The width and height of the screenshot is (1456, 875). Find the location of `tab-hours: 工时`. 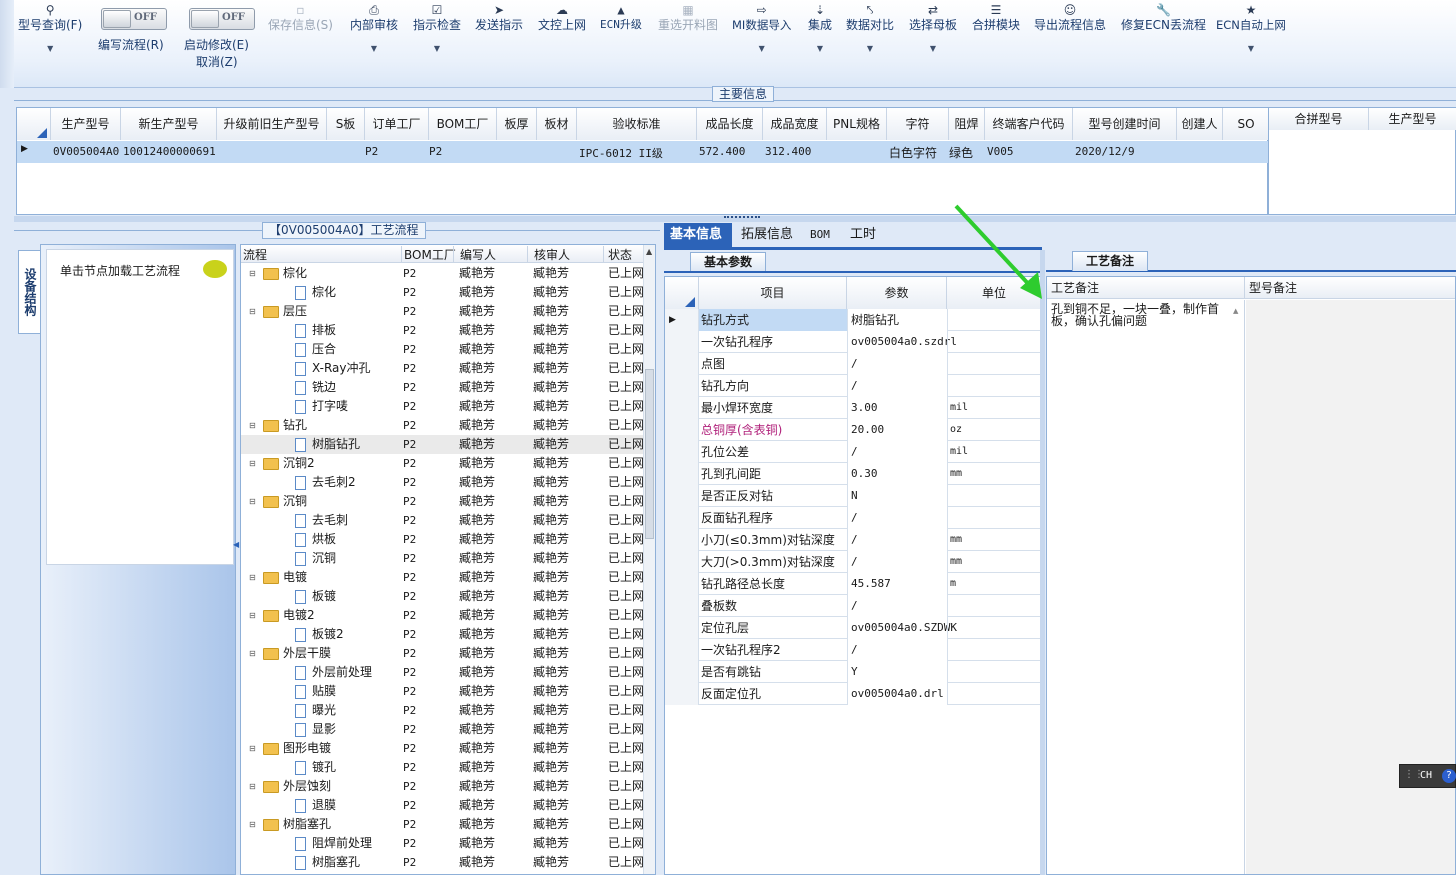

tab-hours: 工时 is located at coordinates (863, 235).